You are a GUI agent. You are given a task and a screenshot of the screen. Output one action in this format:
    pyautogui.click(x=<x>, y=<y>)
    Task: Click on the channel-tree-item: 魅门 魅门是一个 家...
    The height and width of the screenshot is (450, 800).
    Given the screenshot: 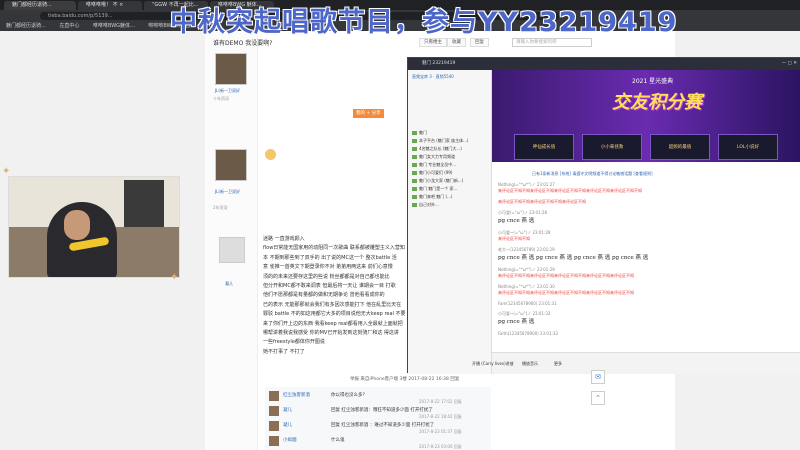 What is the action you would take?
    pyautogui.click(x=434, y=189)
    